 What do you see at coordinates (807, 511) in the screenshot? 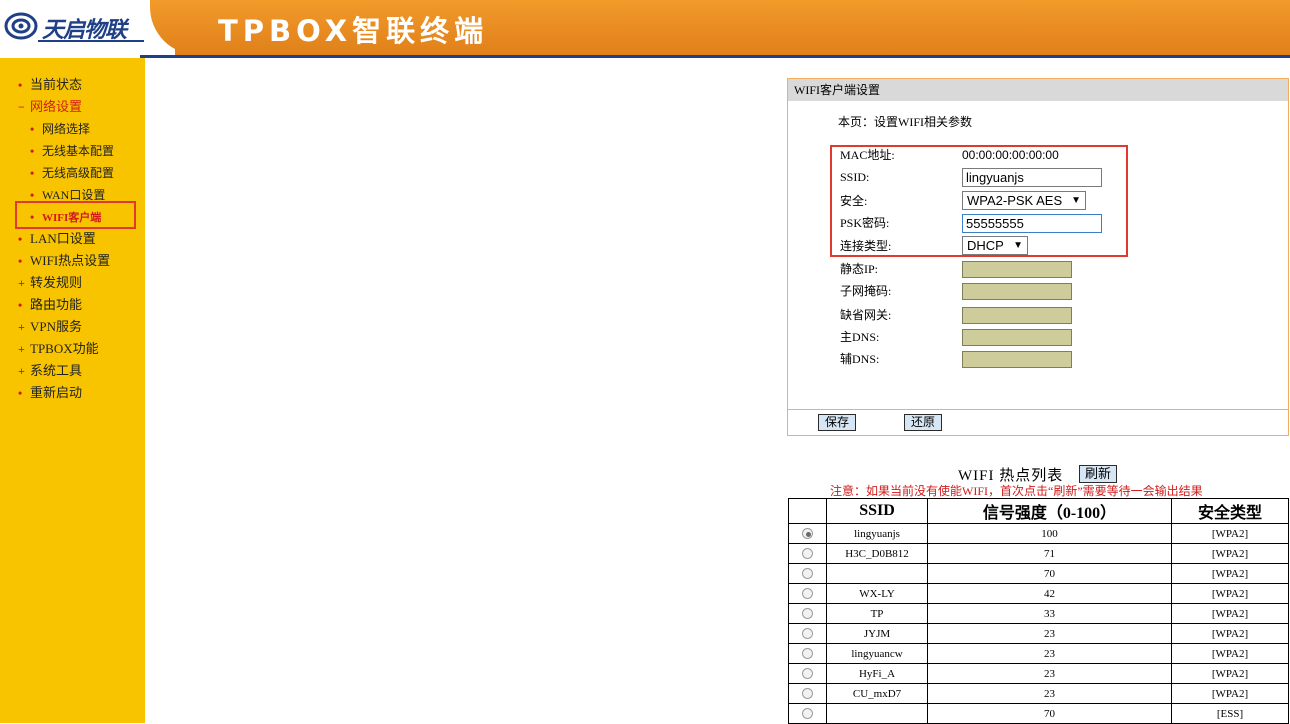
I see `column-header-select` at bounding box center [807, 511].